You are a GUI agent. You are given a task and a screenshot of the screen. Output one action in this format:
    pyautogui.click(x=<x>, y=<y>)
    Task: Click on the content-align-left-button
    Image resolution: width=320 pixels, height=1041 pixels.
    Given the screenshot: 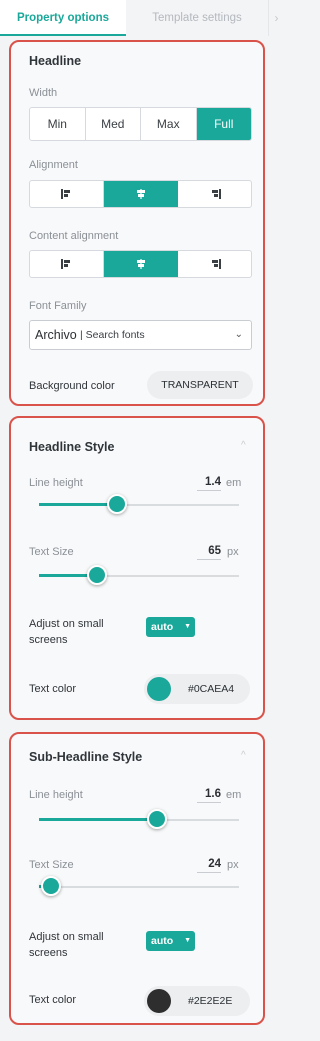 What is the action you would take?
    pyautogui.click(x=67, y=264)
    